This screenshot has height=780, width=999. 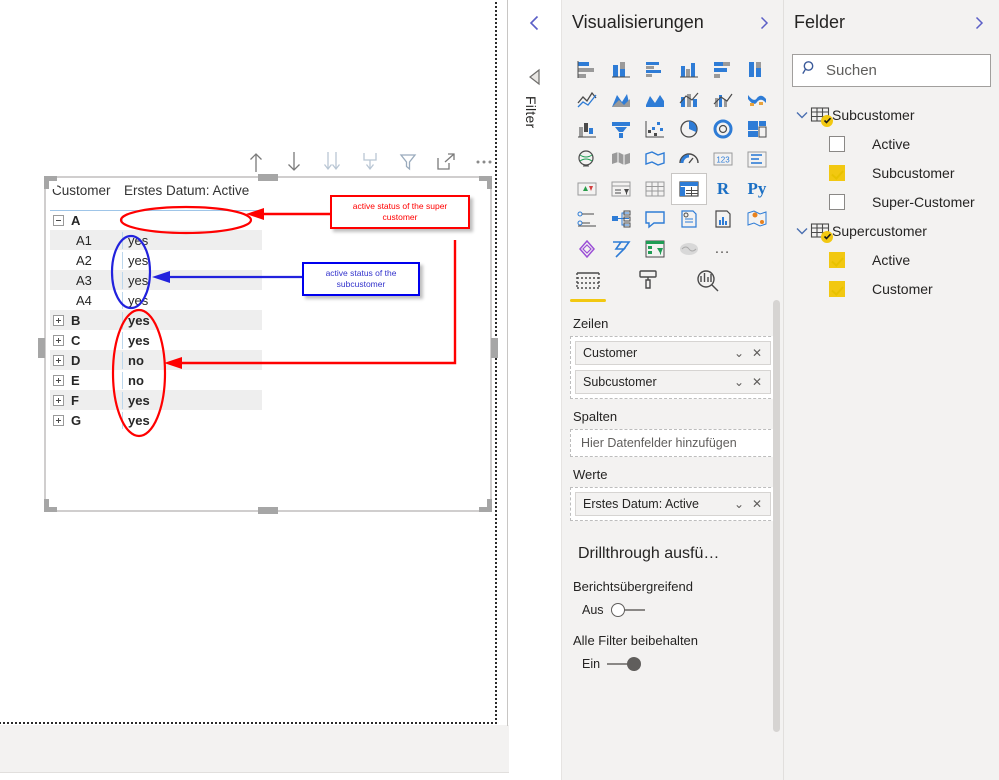 I want to click on line-stacked-column-chart-icon, so click(x=689, y=99).